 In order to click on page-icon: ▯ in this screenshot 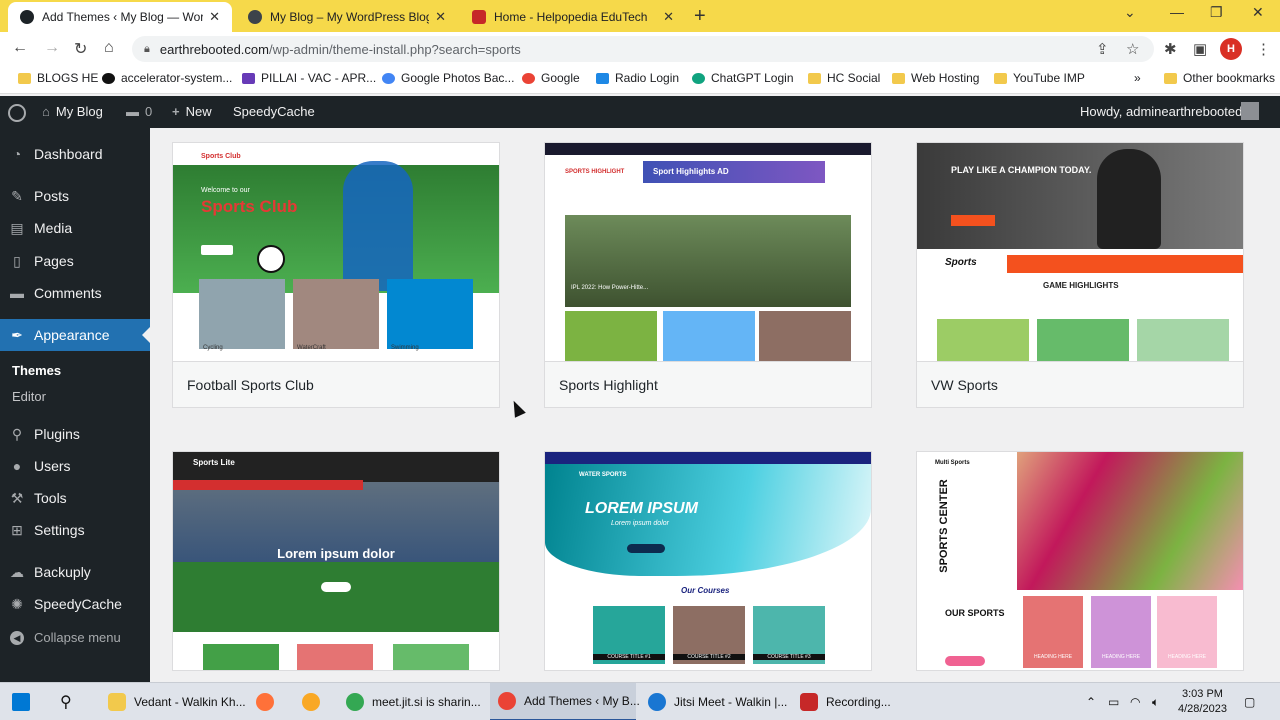, I will do `click(17, 260)`.